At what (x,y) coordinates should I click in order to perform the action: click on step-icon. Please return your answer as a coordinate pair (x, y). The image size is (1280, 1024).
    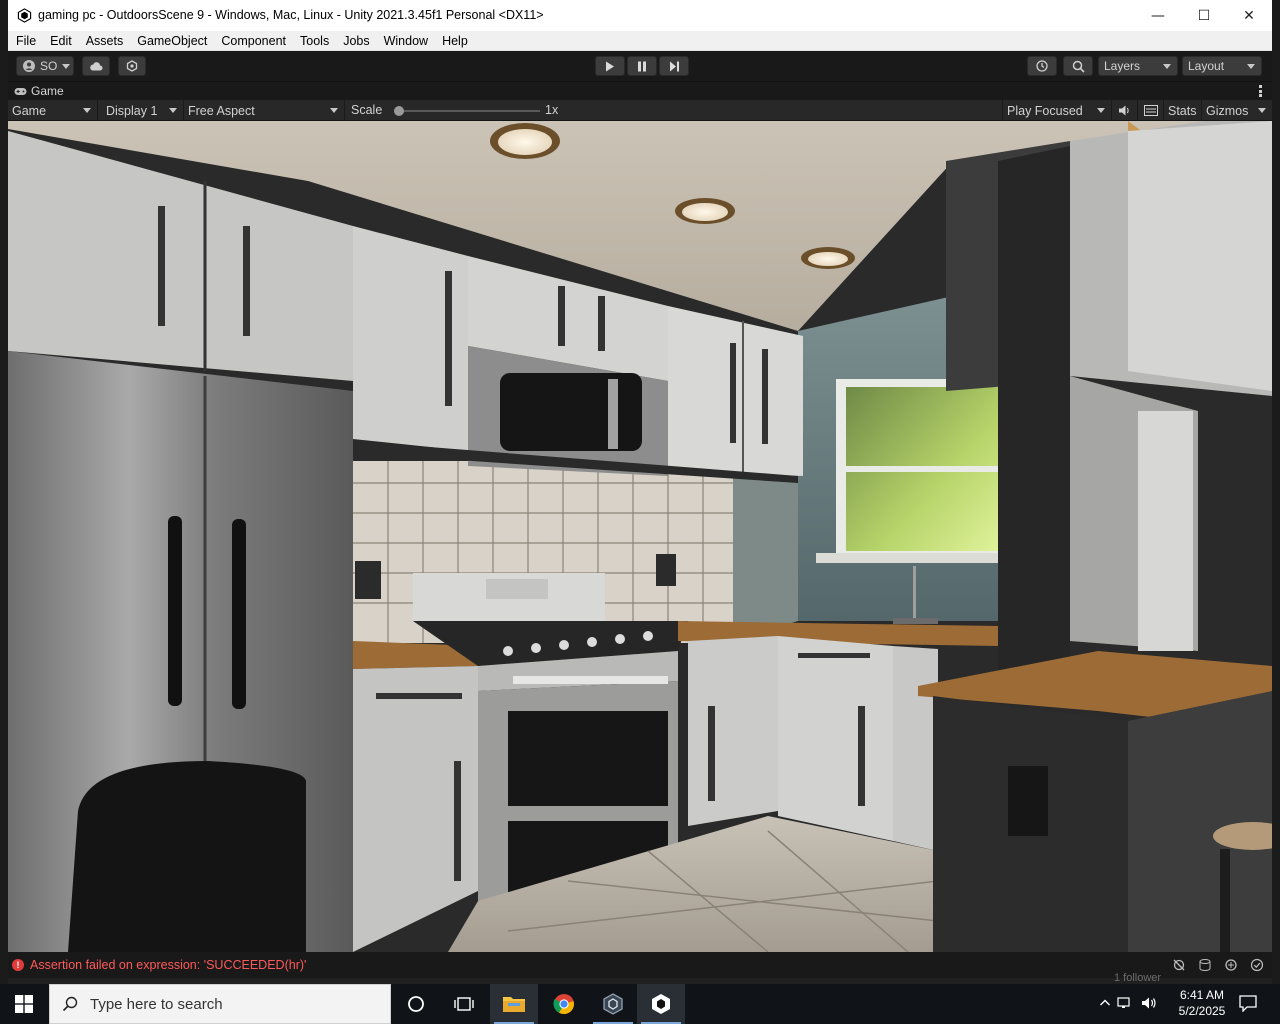
    Looking at the image, I should click on (674, 66).